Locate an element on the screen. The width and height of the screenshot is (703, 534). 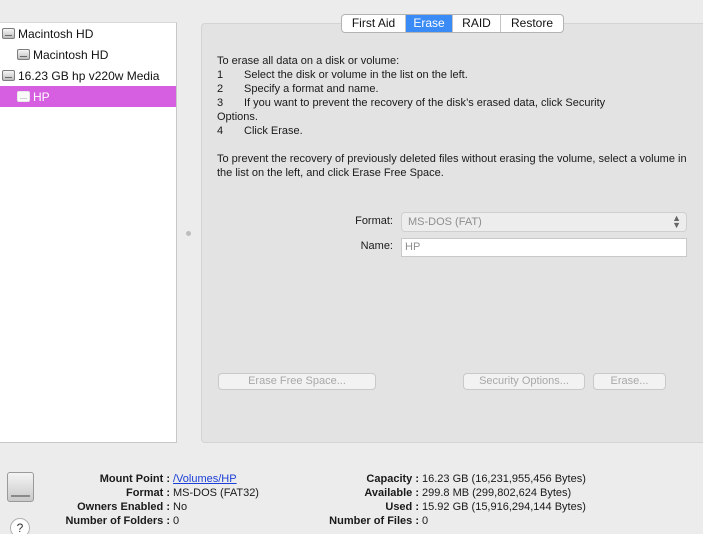
sidebar-item-macintosh-hd-volume: Macintosh HD is located at coordinates (88, 54).